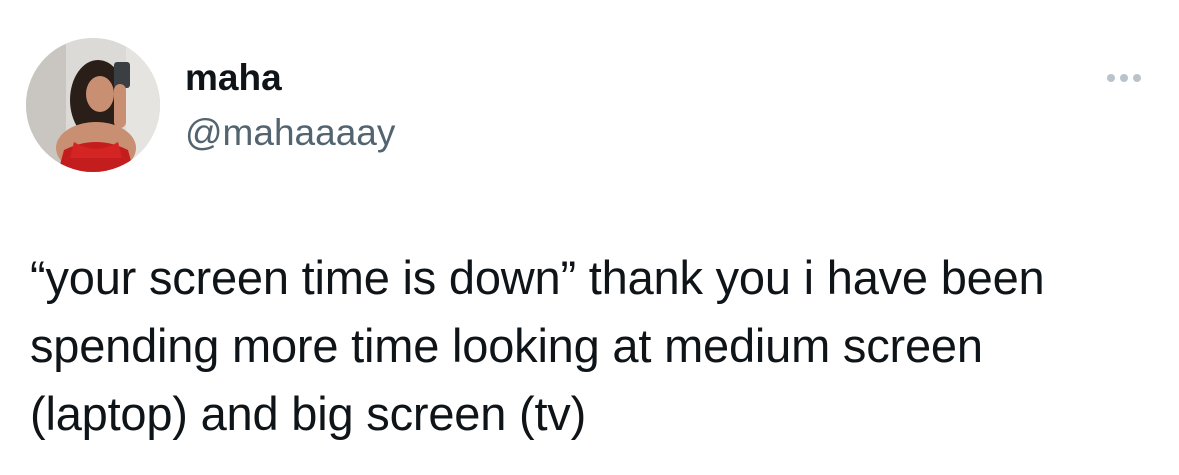 The image size is (1179, 475). Describe the element at coordinates (308, 413) in the screenshot. I see `tweet-text-line: (laptop) and big screen (tv)` at that location.